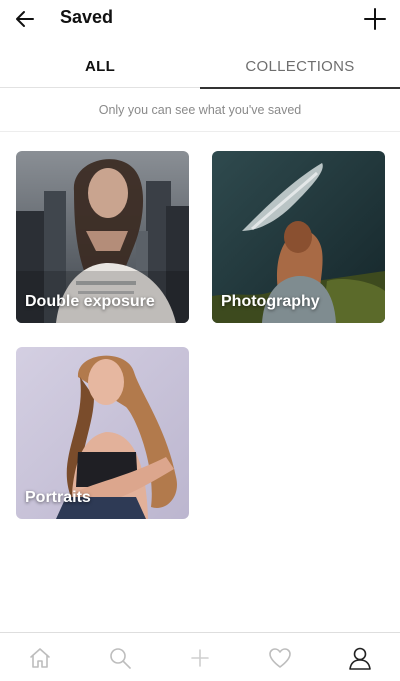 The image size is (400, 681). I want to click on collection-label: Portraits, so click(58, 497).